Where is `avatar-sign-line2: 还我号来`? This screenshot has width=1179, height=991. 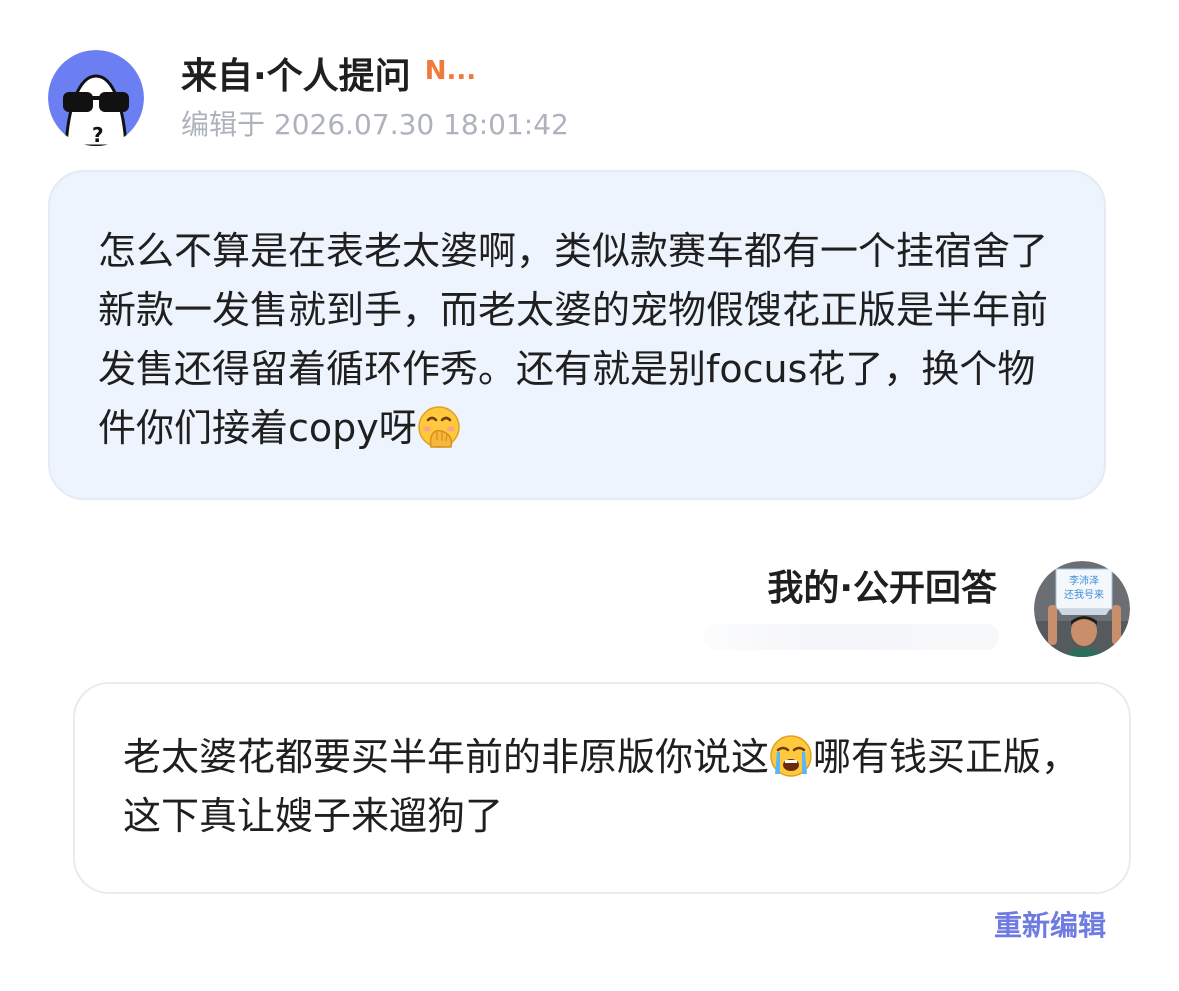
avatar-sign-line2: 还我号来 is located at coordinates (1084, 595).